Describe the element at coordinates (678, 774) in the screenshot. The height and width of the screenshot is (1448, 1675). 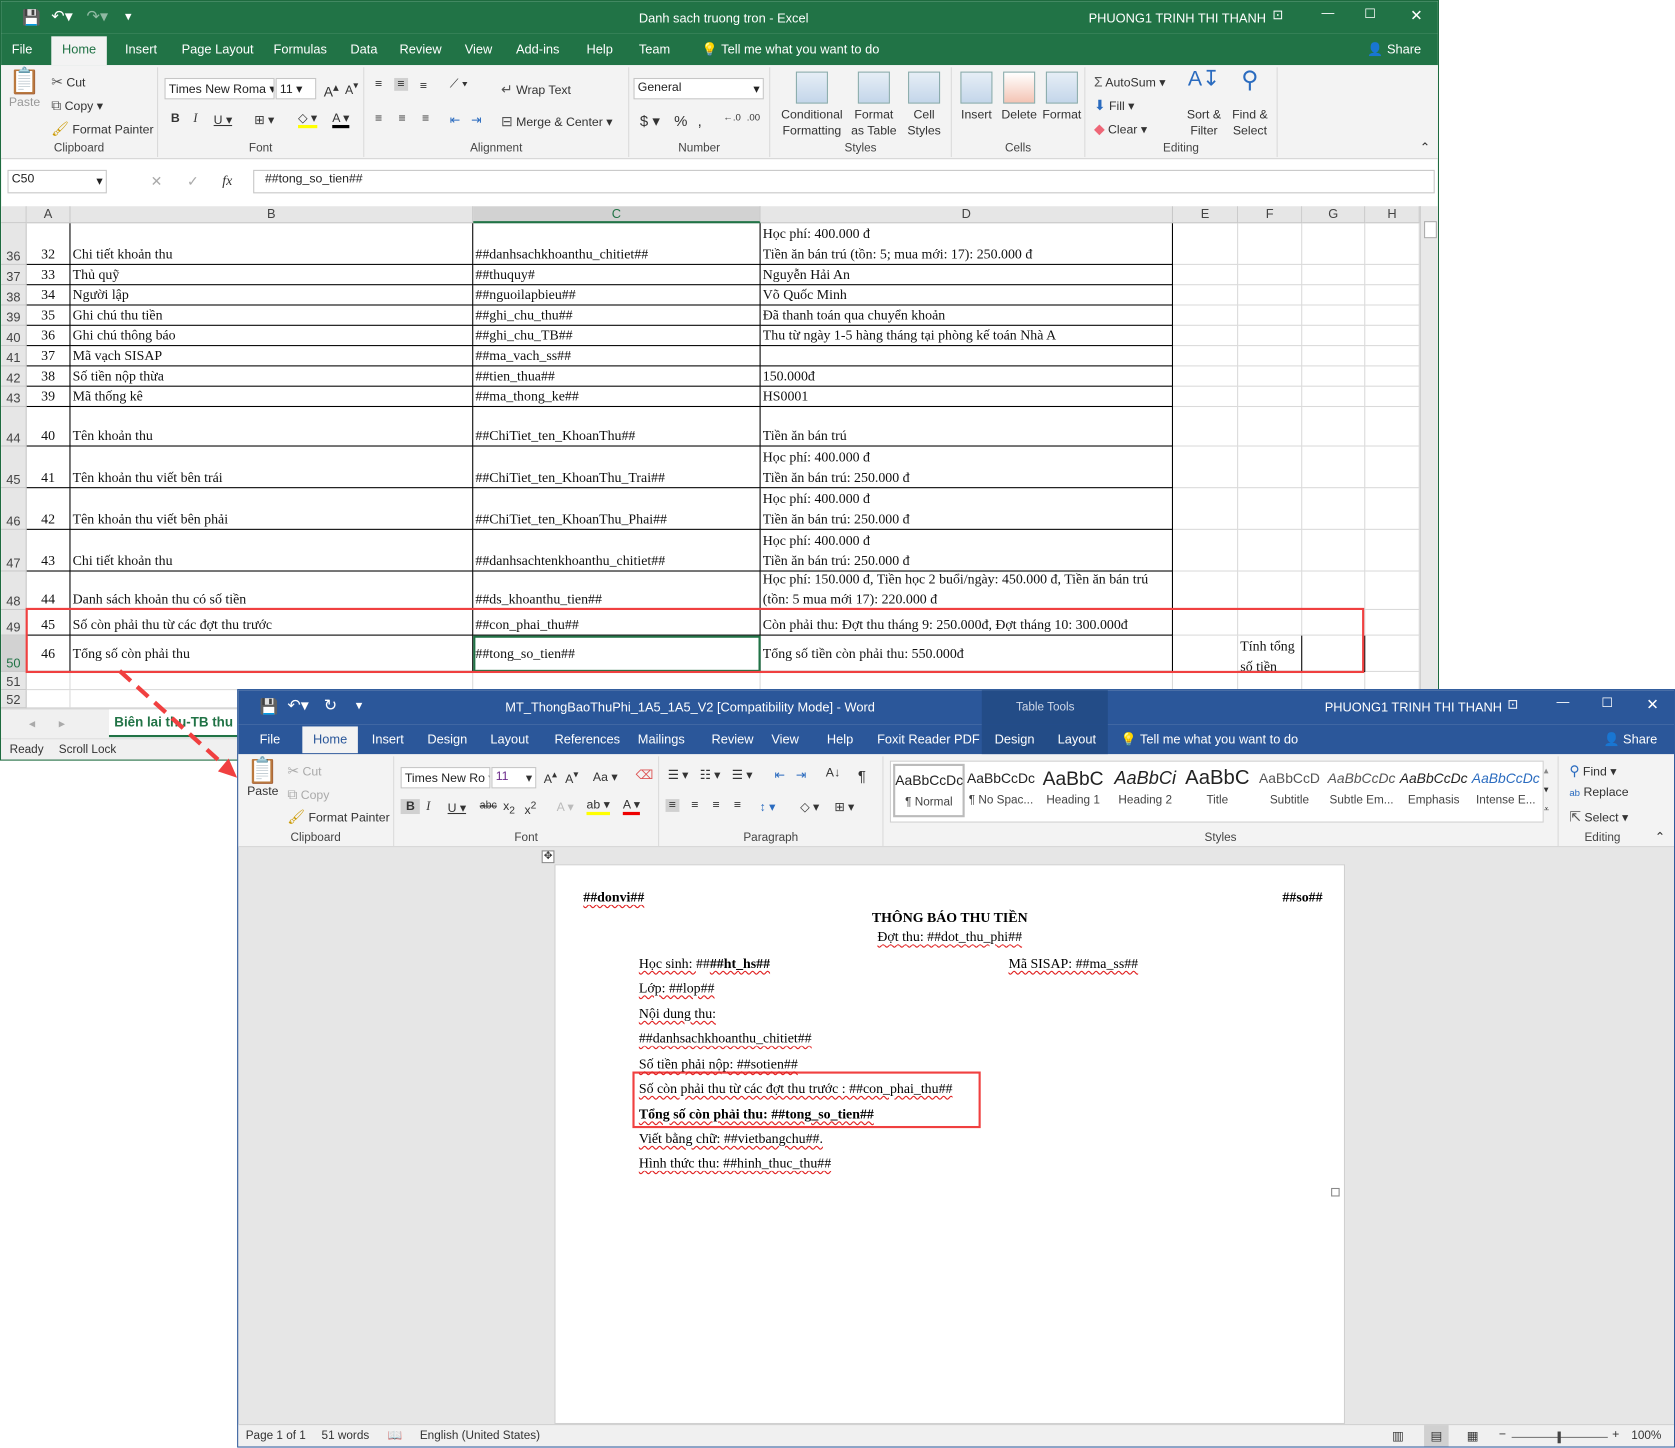
I see `bullets-icon: ☰ ▾` at that location.